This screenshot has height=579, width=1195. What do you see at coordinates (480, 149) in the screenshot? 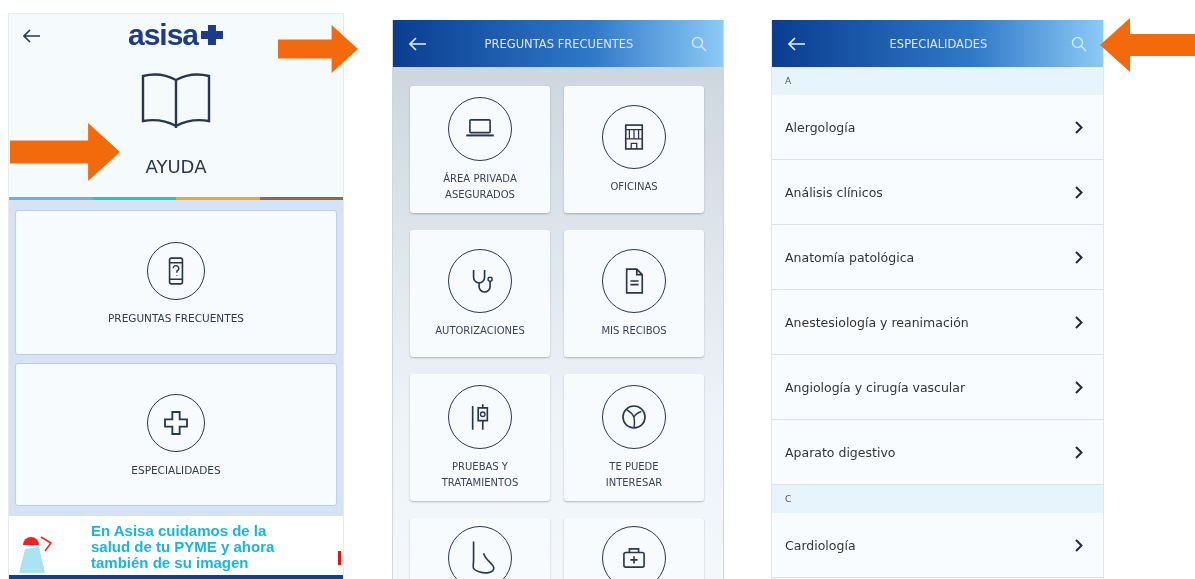
I see `menu-card: ÁREA PRIVADA ASEGURADOS` at bounding box center [480, 149].